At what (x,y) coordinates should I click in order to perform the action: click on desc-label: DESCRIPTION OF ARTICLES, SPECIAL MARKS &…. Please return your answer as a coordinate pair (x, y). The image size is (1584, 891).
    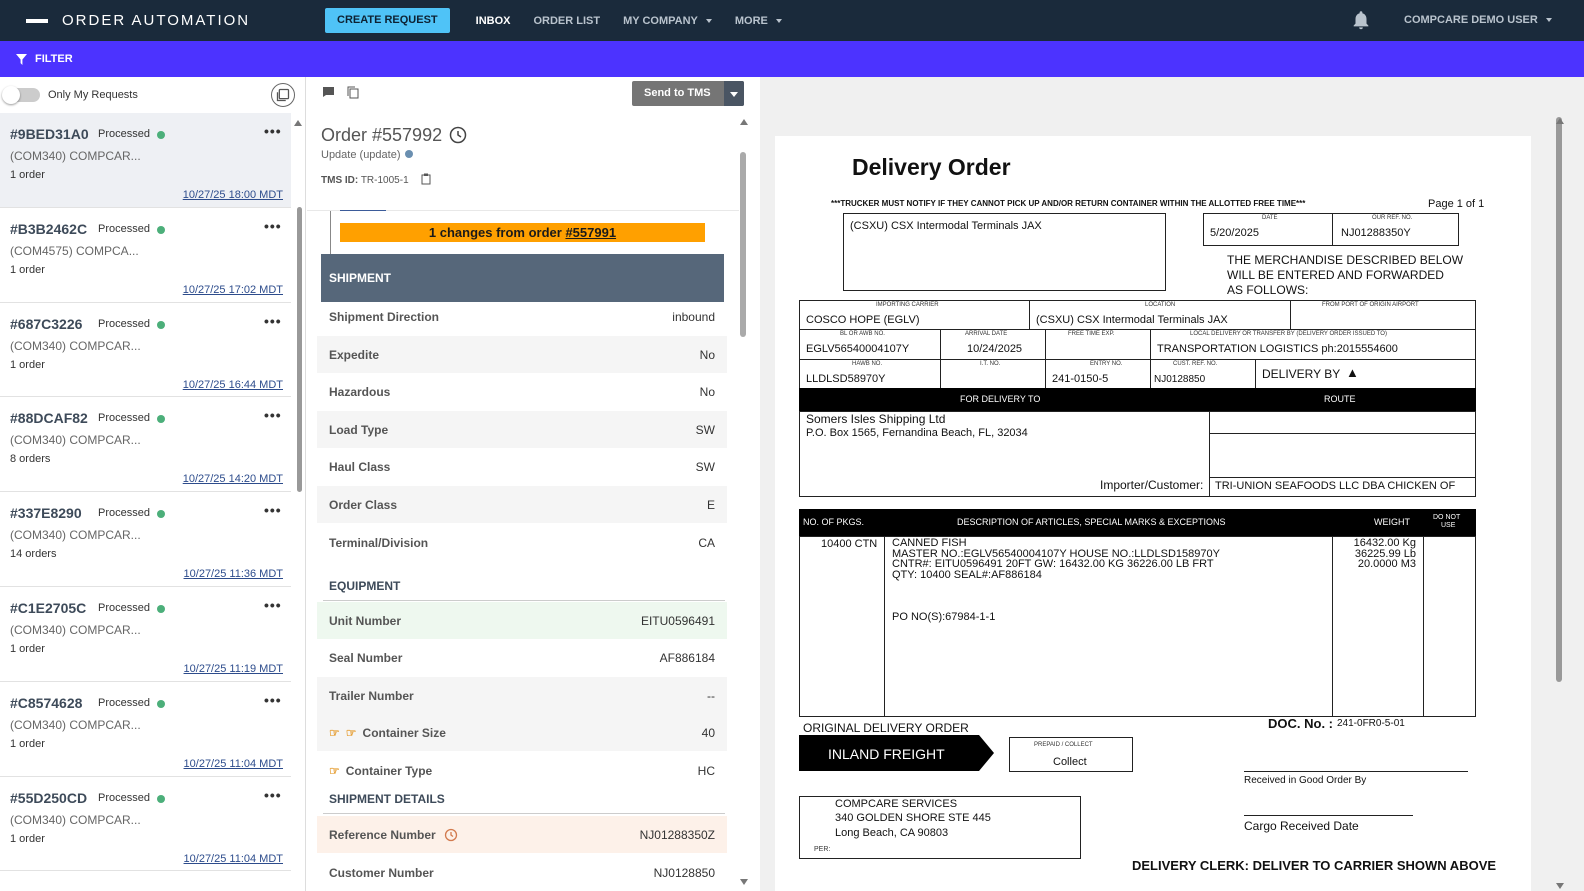
    Looking at the image, I should click on (1091, 522).